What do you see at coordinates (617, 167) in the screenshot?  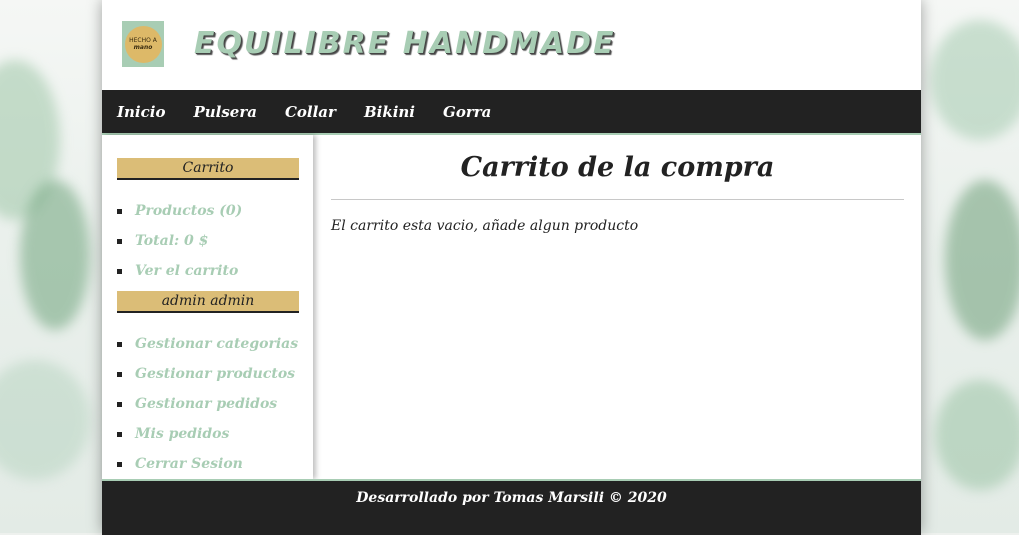 I see `page-title: Carrito de la compra` at bounding box center [617, 167].